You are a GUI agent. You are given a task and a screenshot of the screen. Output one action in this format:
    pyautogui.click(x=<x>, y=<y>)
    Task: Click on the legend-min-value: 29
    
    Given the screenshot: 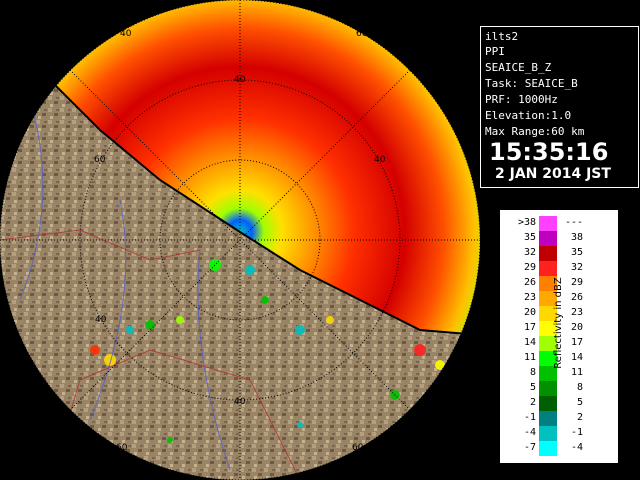 What is the action you would take?
    pyautogui.click(x=529, y=267)
    